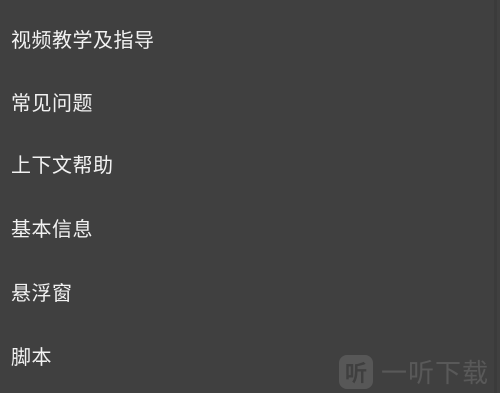 The height and width of the screenshot is (393, 500). I want to click on menu-item-floating-window: 悬浮窗, so click(250, 291).